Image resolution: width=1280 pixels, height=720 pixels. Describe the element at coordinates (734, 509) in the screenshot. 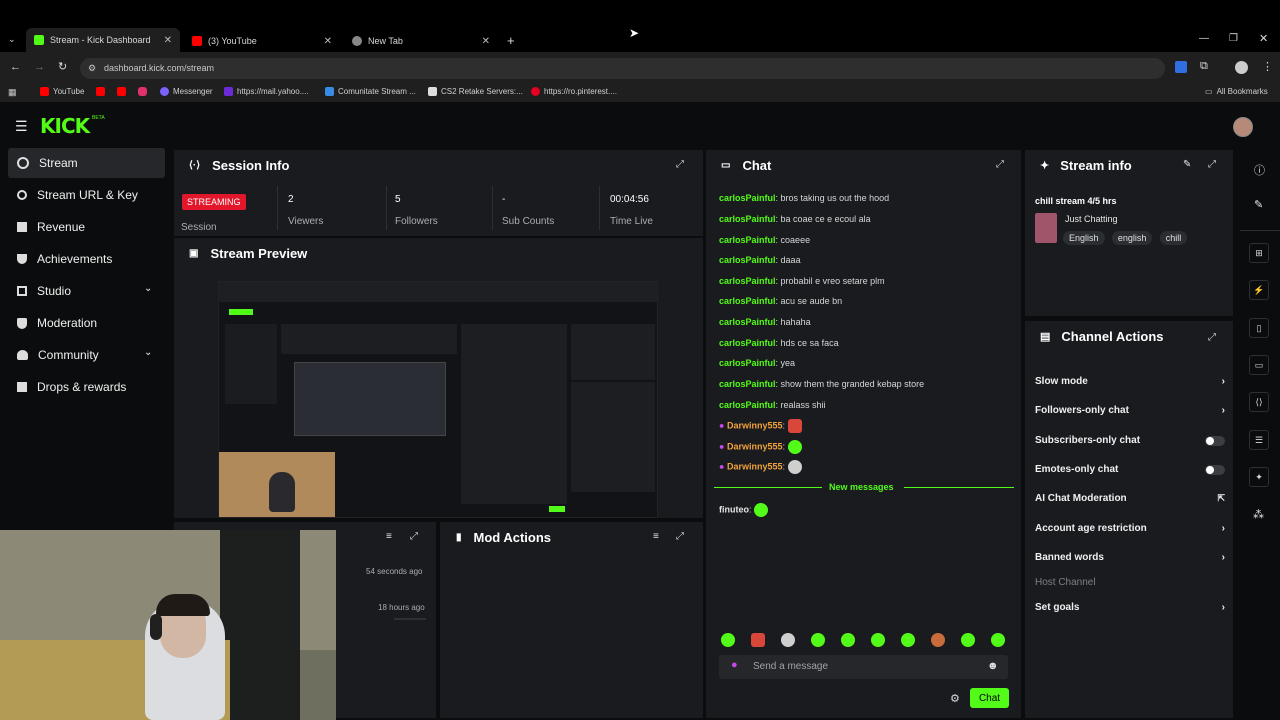

I see `chat-username: finuteo` at that location.